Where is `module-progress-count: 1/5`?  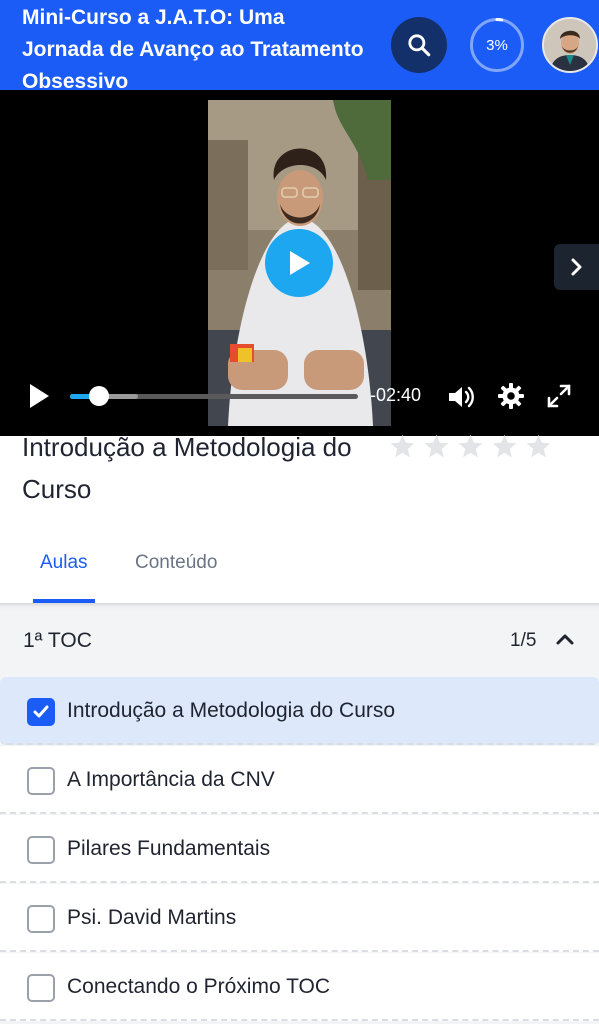 module-progress-count: 1/5 is located at coordinates (523, 640).